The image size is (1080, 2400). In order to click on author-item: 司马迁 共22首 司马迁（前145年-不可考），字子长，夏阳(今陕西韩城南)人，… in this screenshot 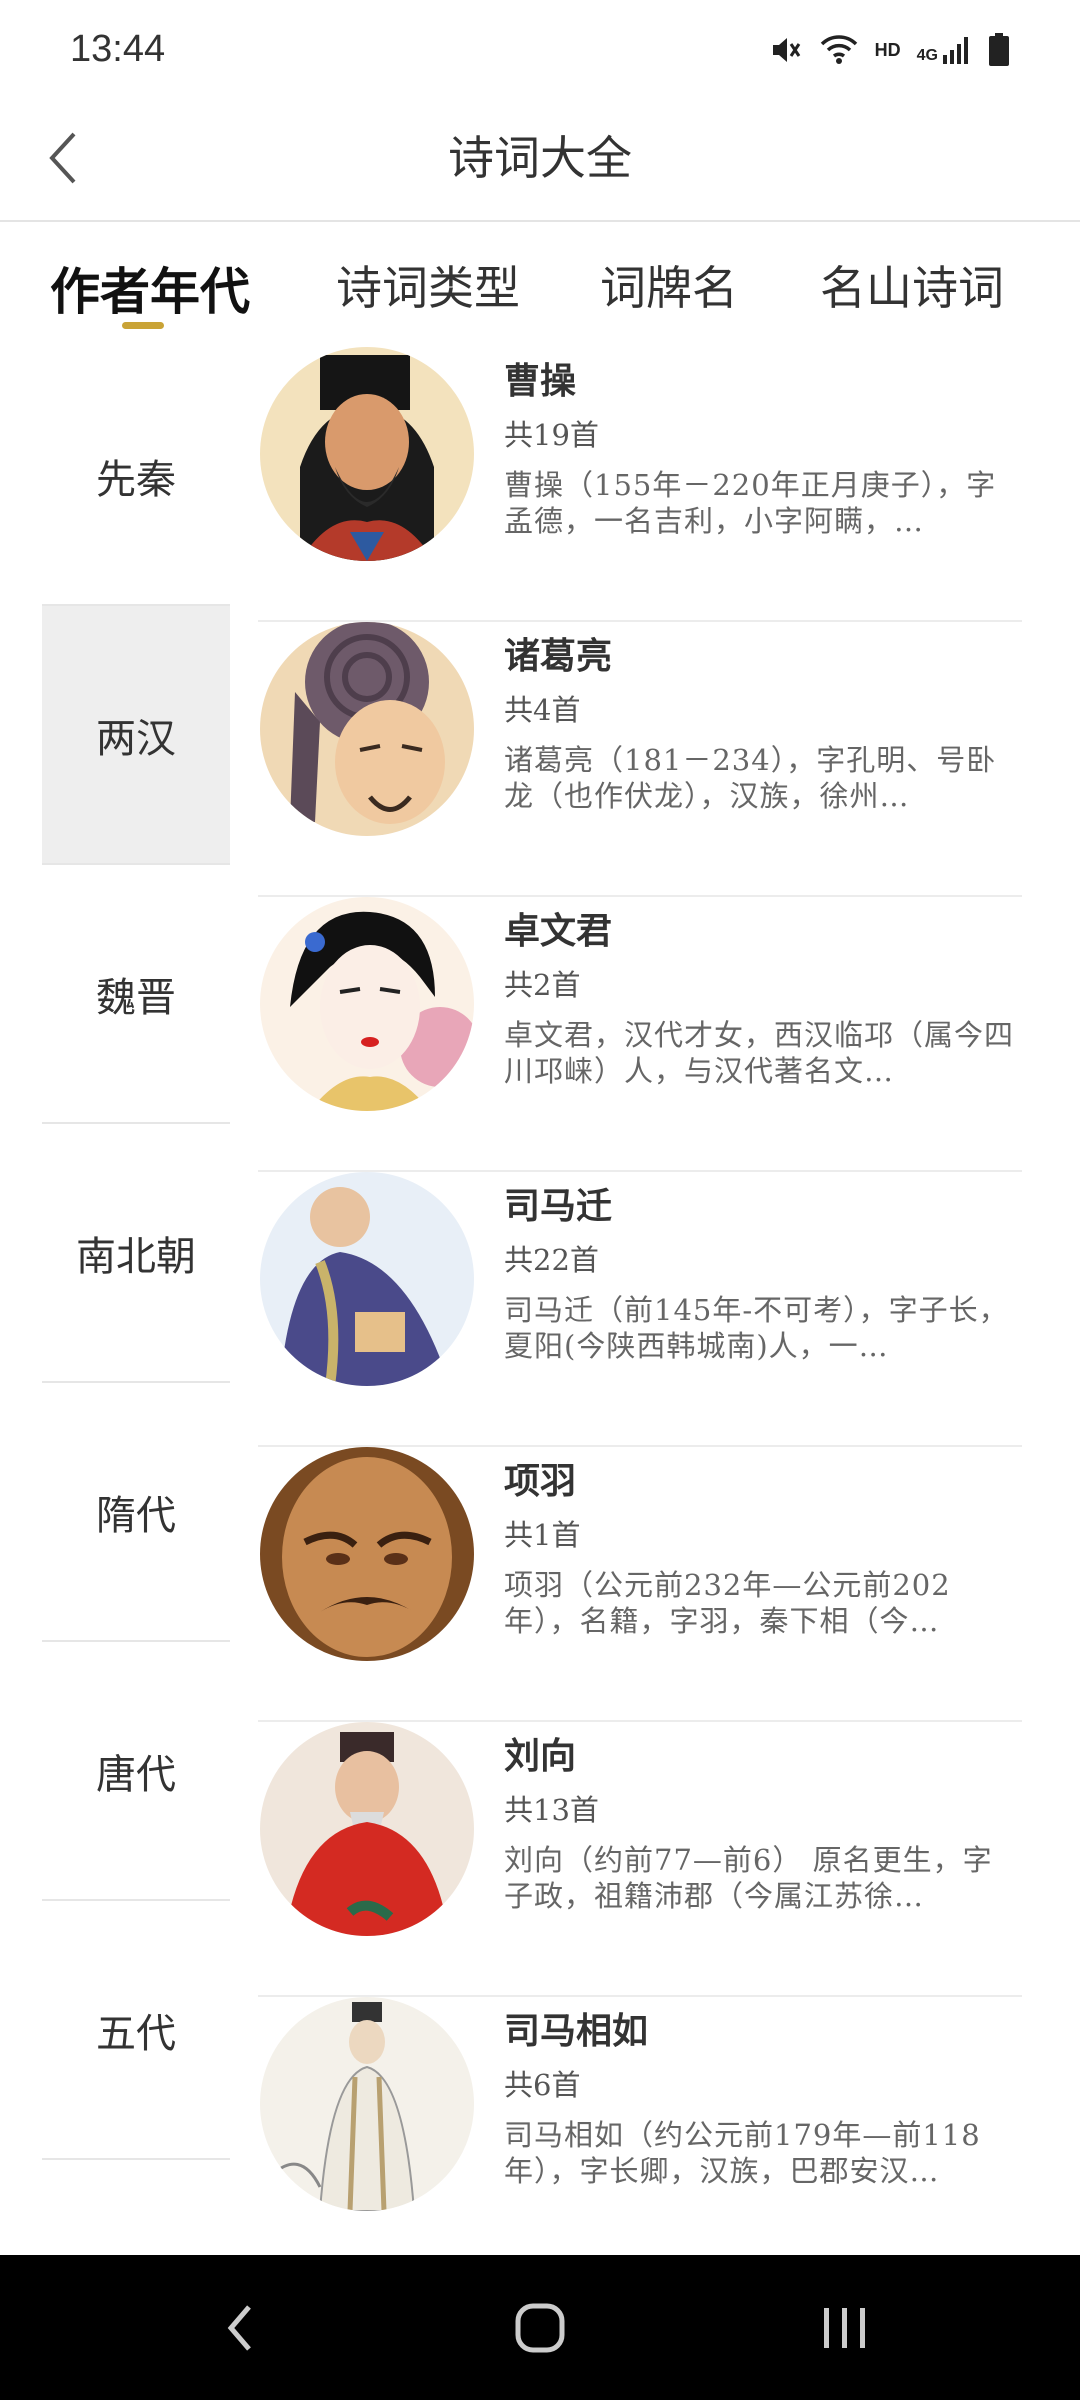, I will do `click(640, 1309)`.